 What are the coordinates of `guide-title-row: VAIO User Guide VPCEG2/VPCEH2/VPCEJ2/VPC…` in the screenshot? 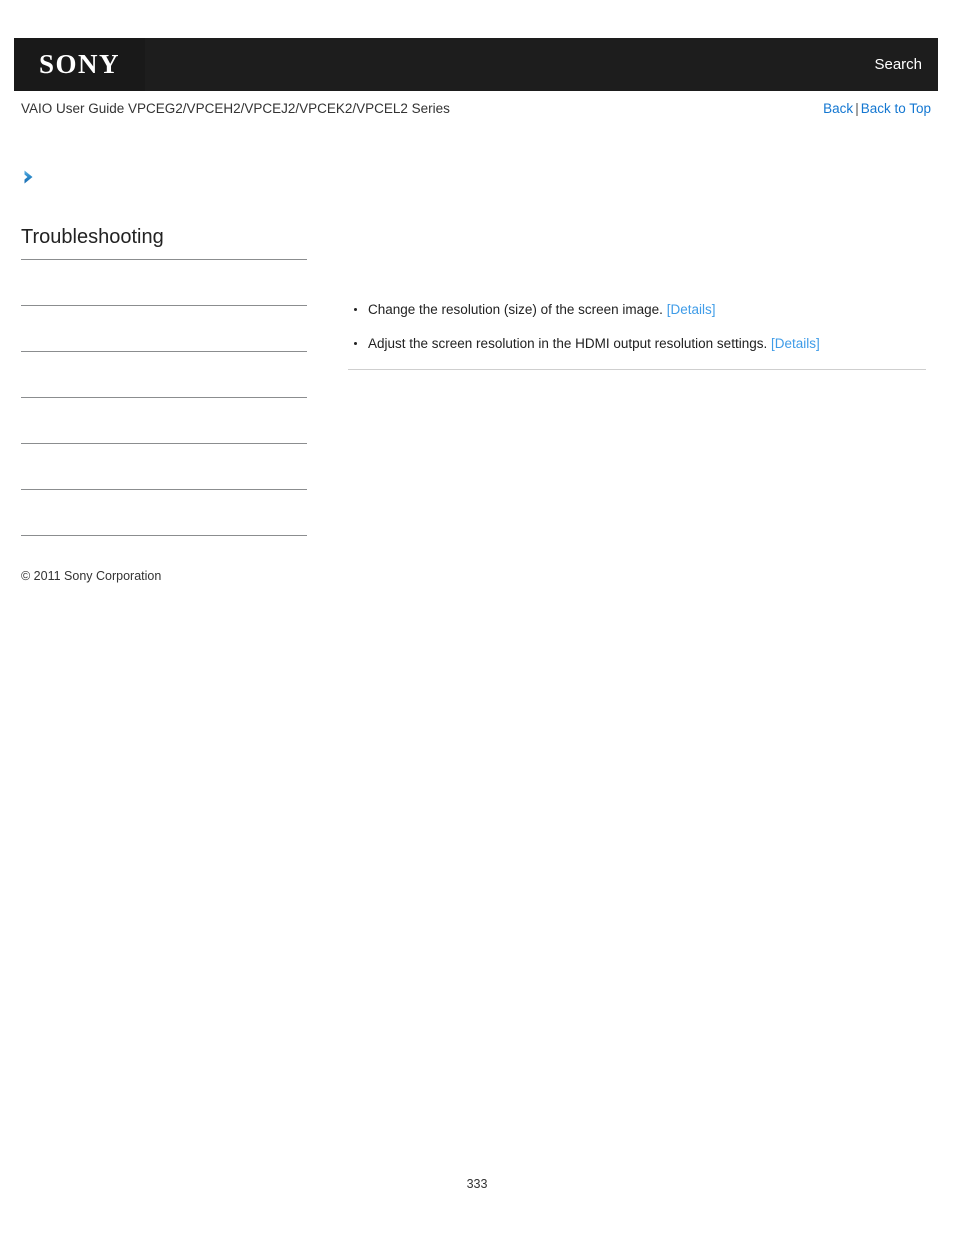 It's located at (476, 108).